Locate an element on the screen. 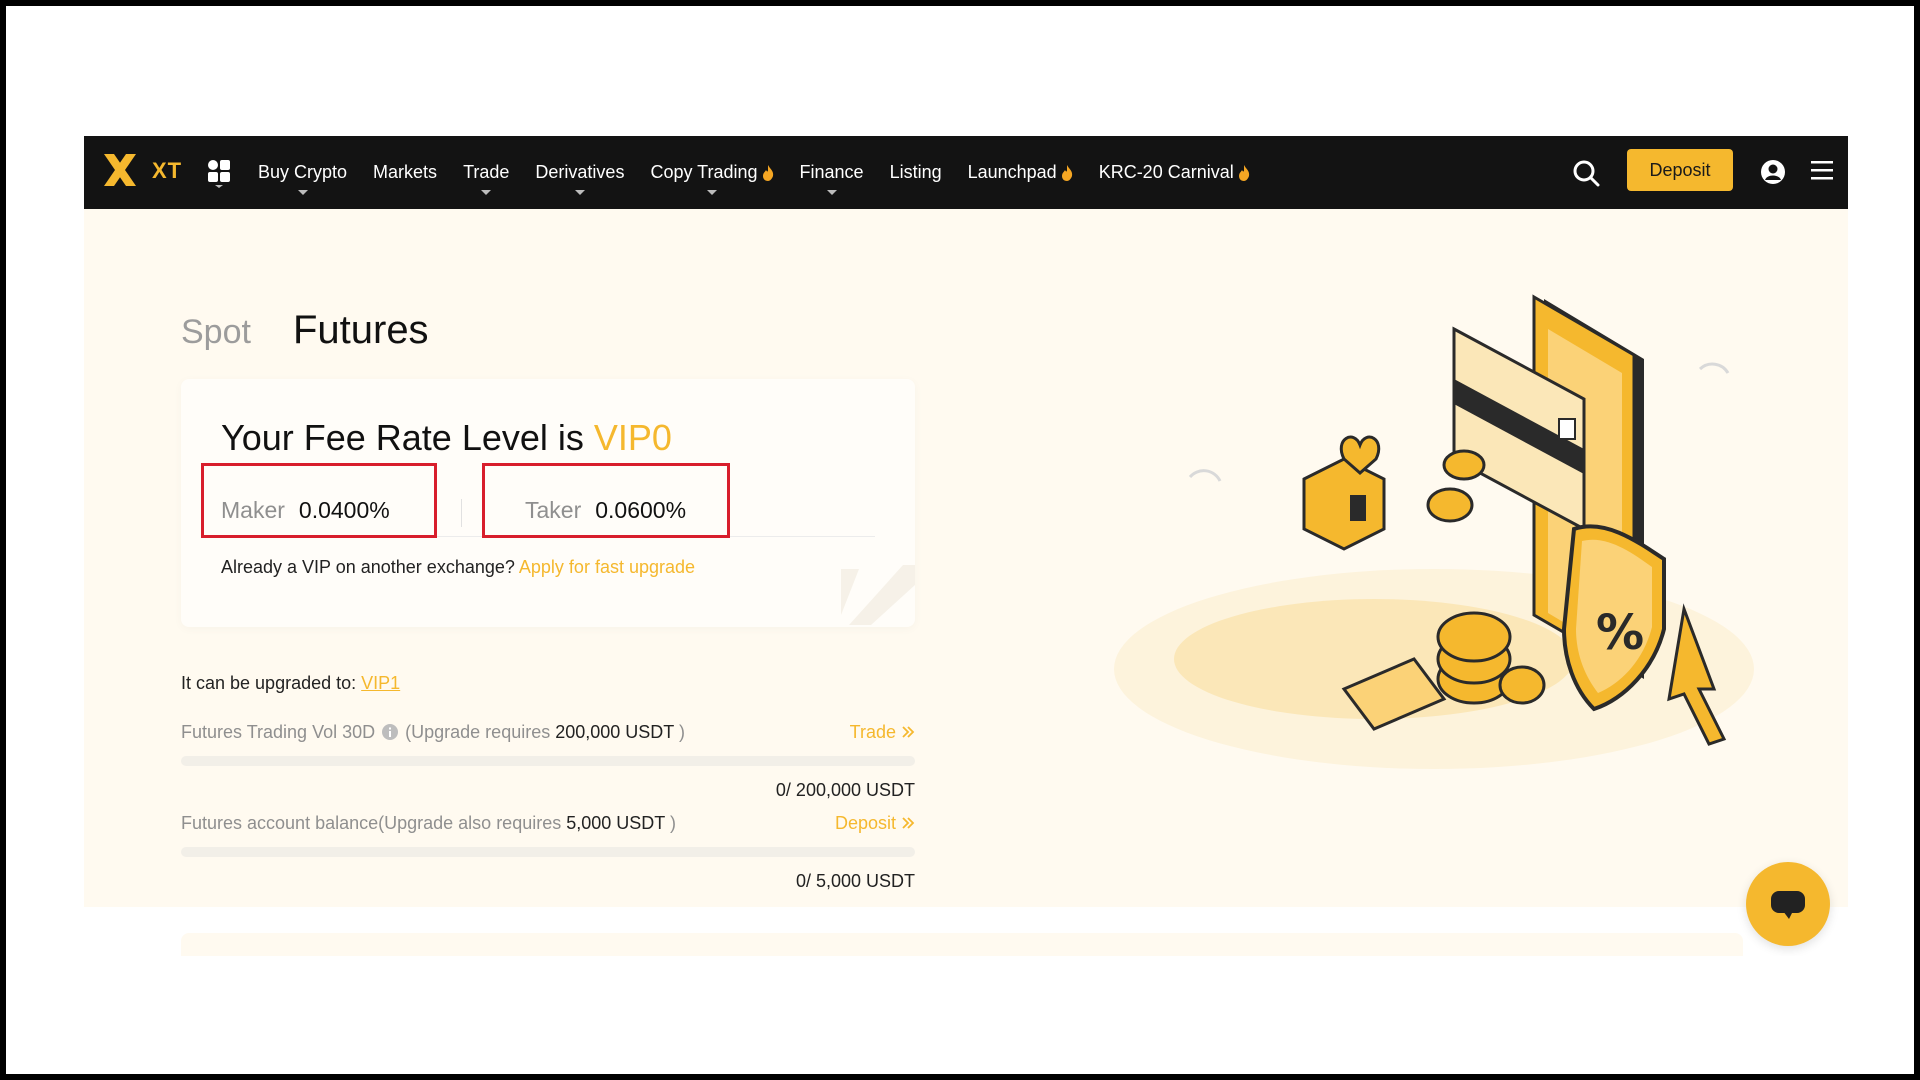 The height and width of the screenshot is (1080, 1920). nav-item-trade: Trade is located at coordinates (486, 172).